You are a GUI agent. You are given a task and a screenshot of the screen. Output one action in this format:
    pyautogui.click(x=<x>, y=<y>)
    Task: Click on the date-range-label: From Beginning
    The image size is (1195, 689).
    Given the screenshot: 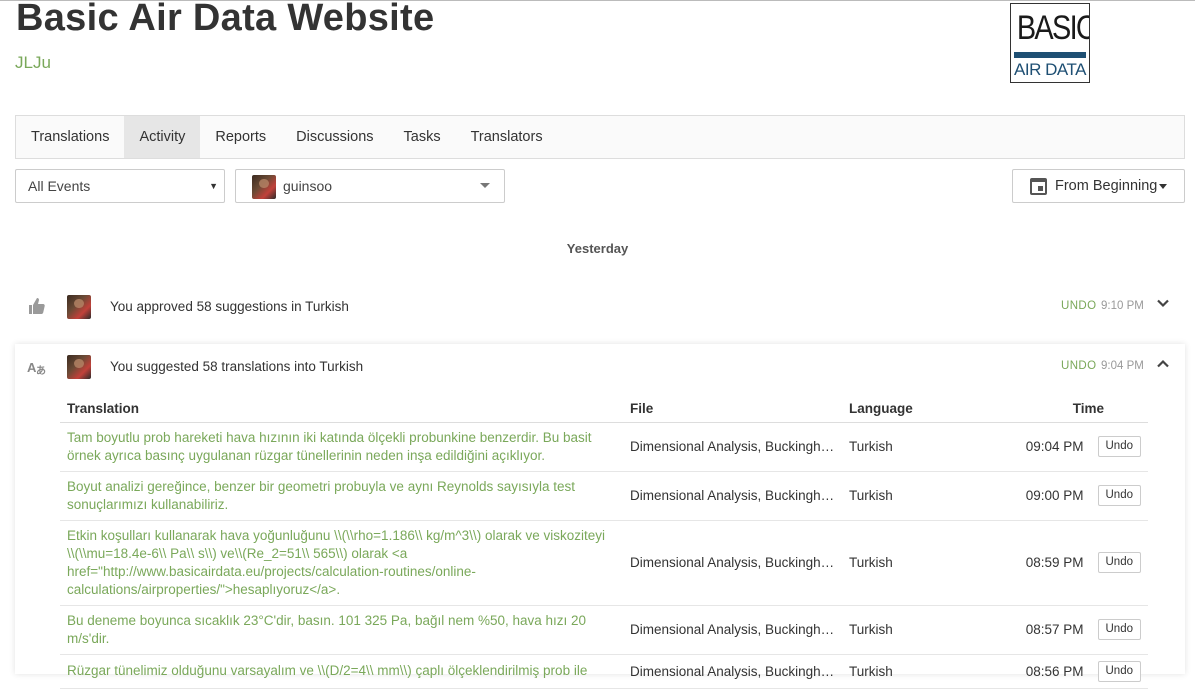 What is the action you would take?
    pyautogui.click(x=1106, y=186)
    